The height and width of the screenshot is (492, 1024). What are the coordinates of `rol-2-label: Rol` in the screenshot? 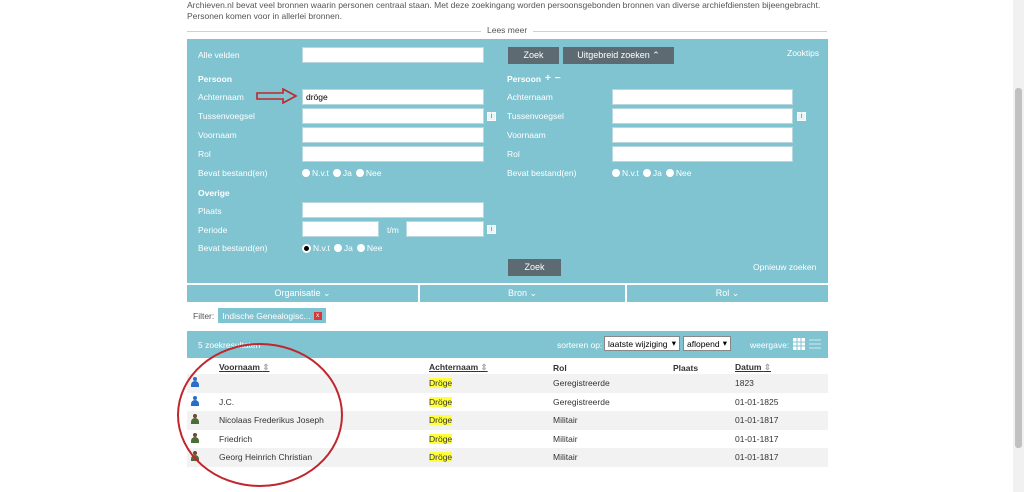 It's located at (513, 154).